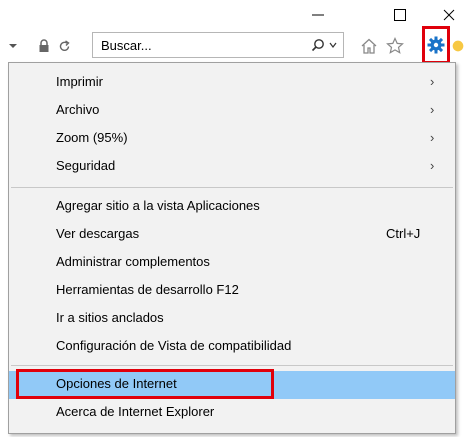 The width and height of the screenshot is (464, 437). Describe the element at coordinates (232, 111) in the screenshot. I see `menu-item-archivo: Archivo ›` at that location.